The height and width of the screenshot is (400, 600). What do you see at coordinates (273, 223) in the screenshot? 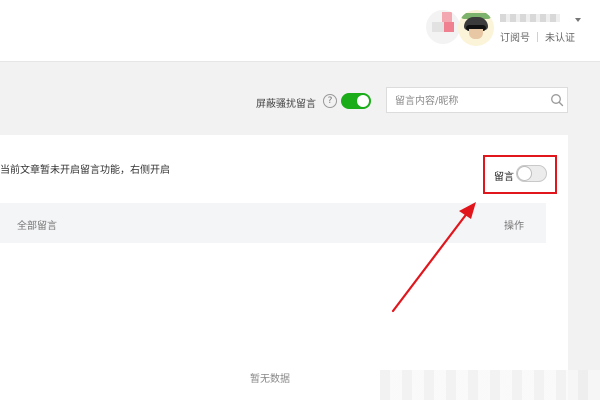
I see `table-header: 全部留言 操作` at bounding box center [273, 223].